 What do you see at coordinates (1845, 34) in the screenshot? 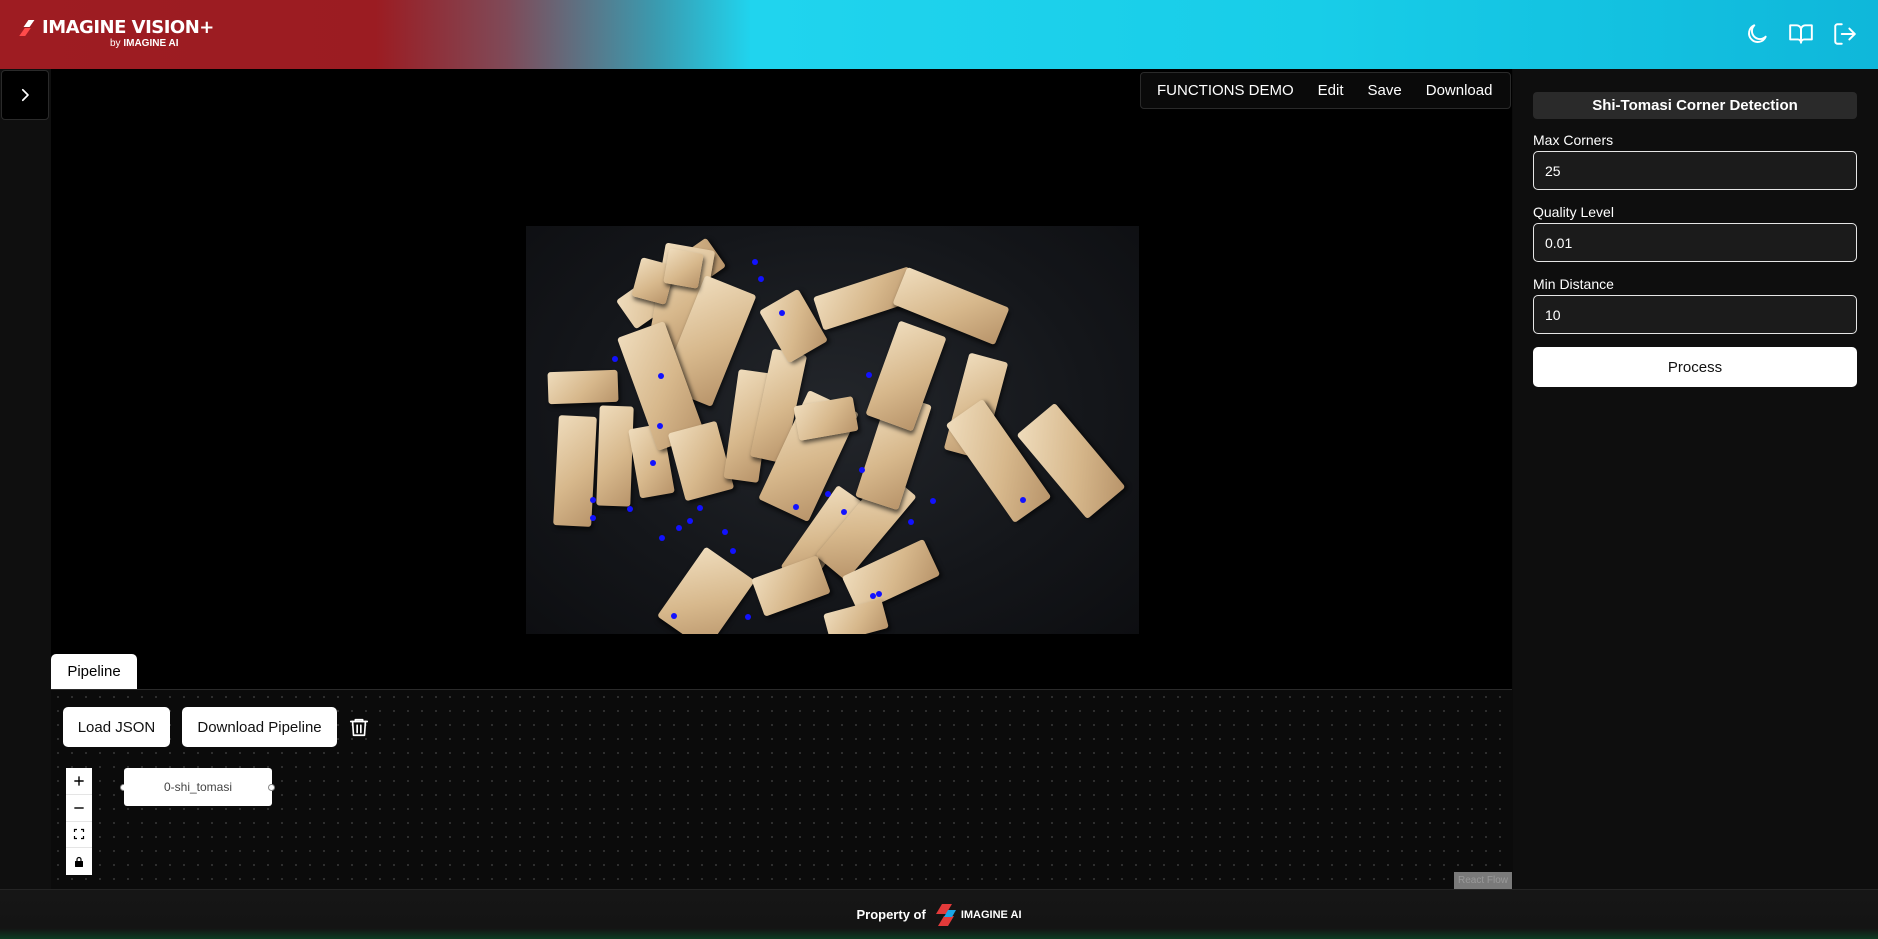
I see `logout-icon` at bounding box center [1845, 34].